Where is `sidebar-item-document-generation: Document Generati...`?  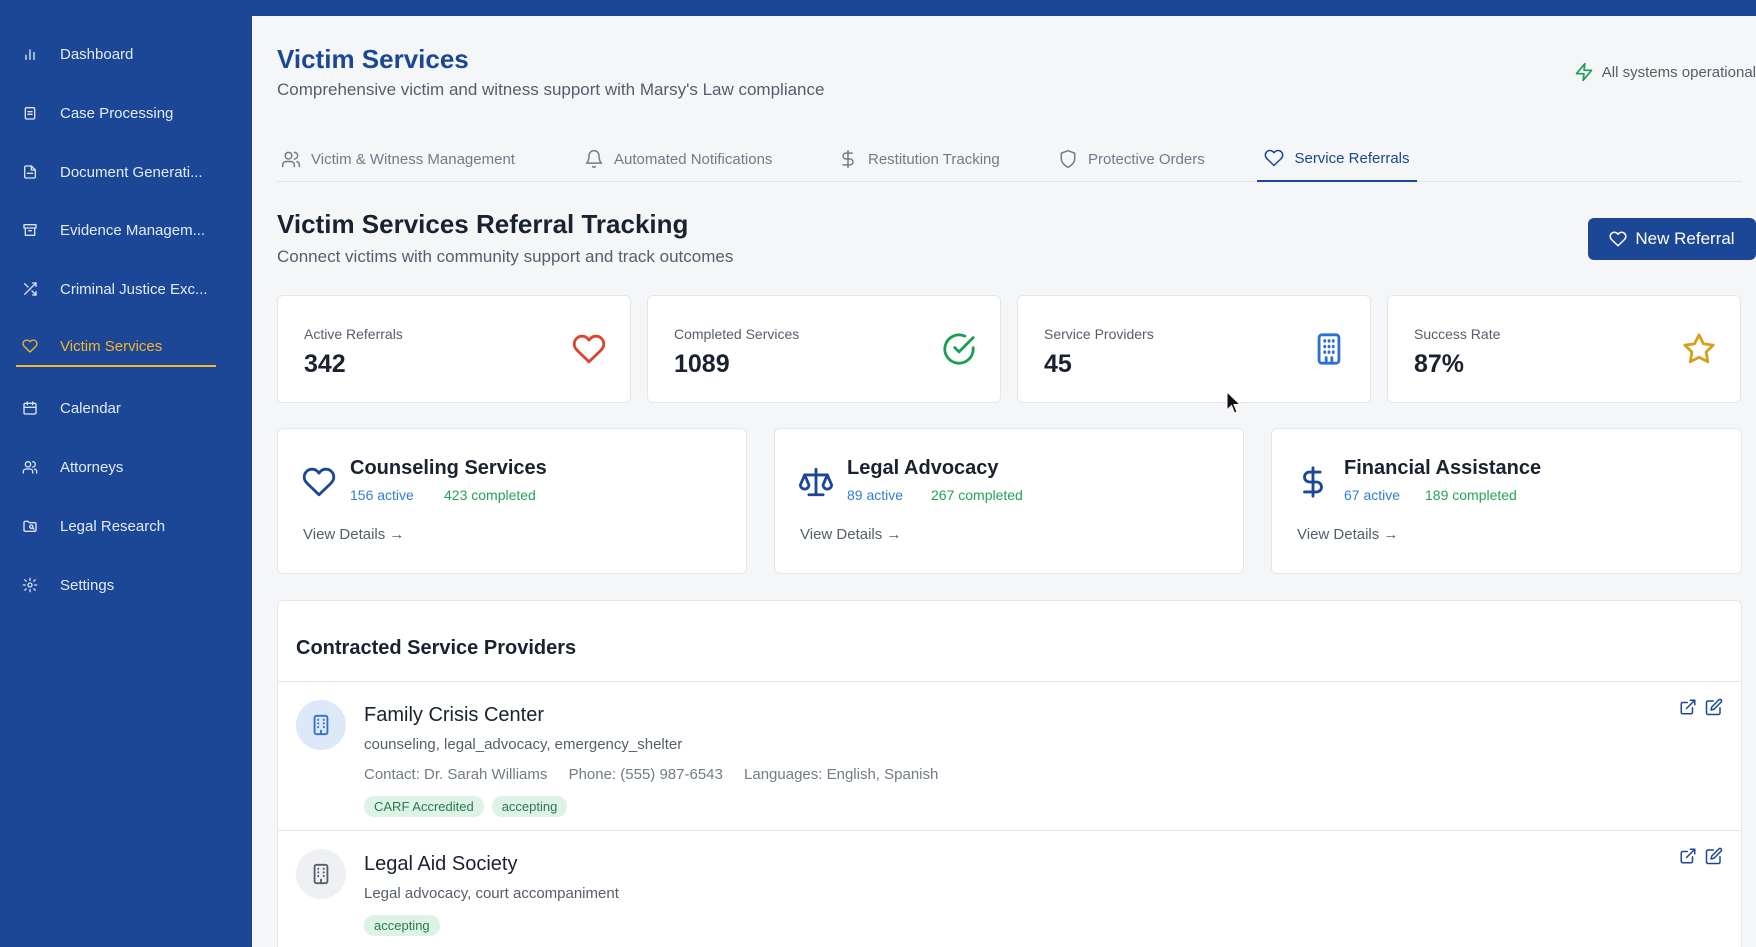 sidebar-item-document-generation: Document Generati... is located at coordinates (116, 172).